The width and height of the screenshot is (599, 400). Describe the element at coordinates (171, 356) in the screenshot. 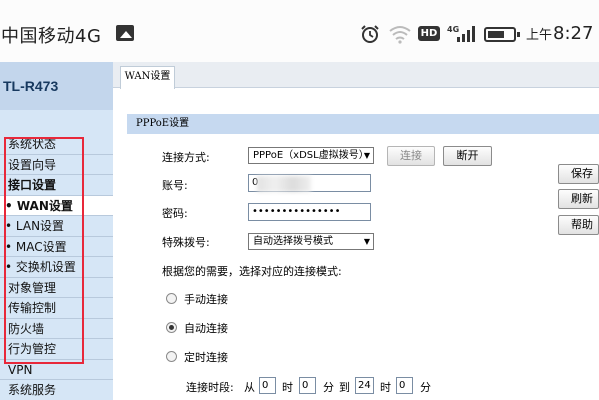

I see `radio-scheduled-connect` at that location.